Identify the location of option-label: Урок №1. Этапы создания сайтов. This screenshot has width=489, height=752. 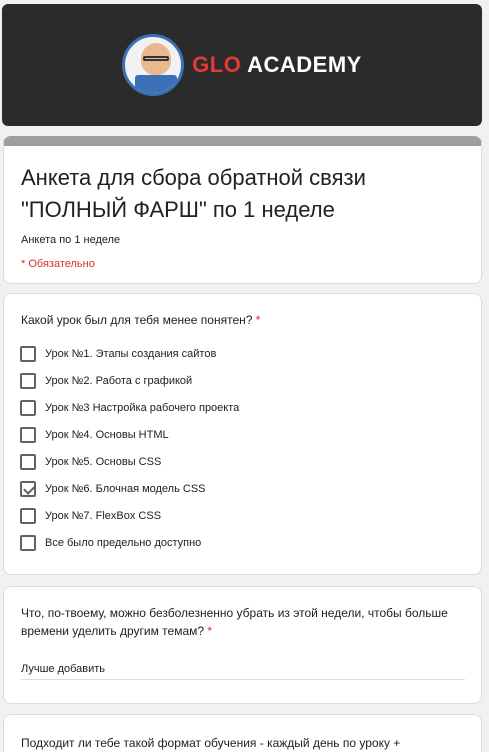
(131, 354).